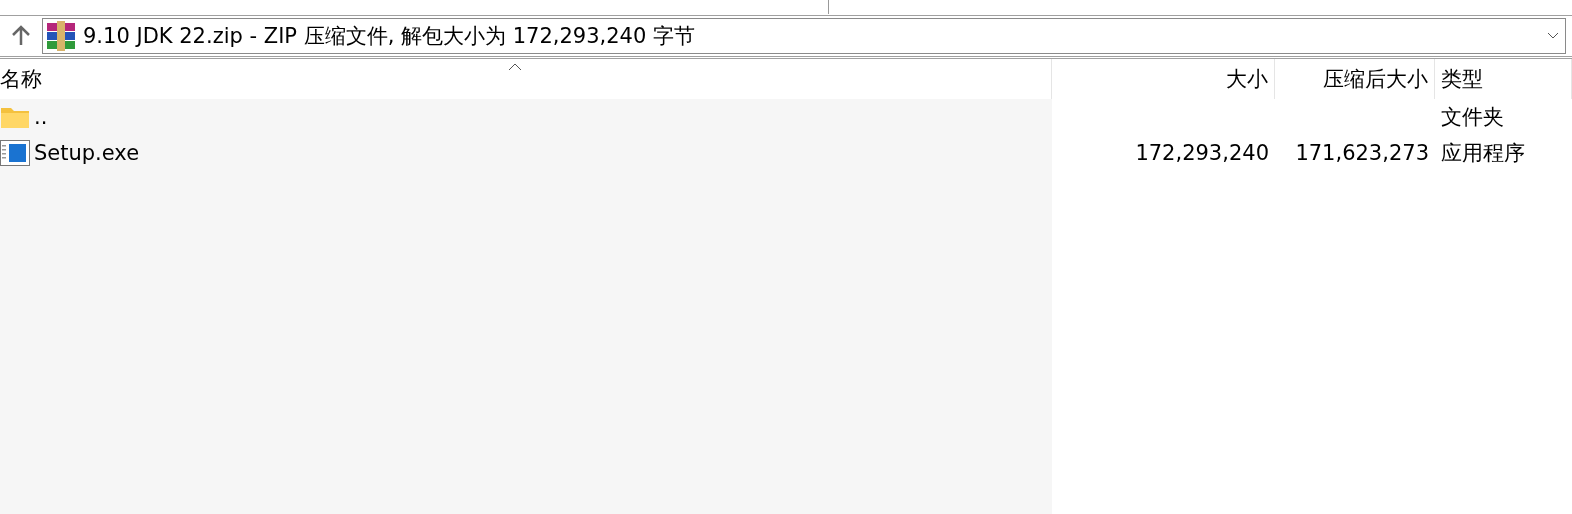 The height and width of the screenshot is (514, 1572). What do you see at coordinates (1553, 36) in the screenshot?
I see `chevron-down-icon` at bounding box center [1553, 36].